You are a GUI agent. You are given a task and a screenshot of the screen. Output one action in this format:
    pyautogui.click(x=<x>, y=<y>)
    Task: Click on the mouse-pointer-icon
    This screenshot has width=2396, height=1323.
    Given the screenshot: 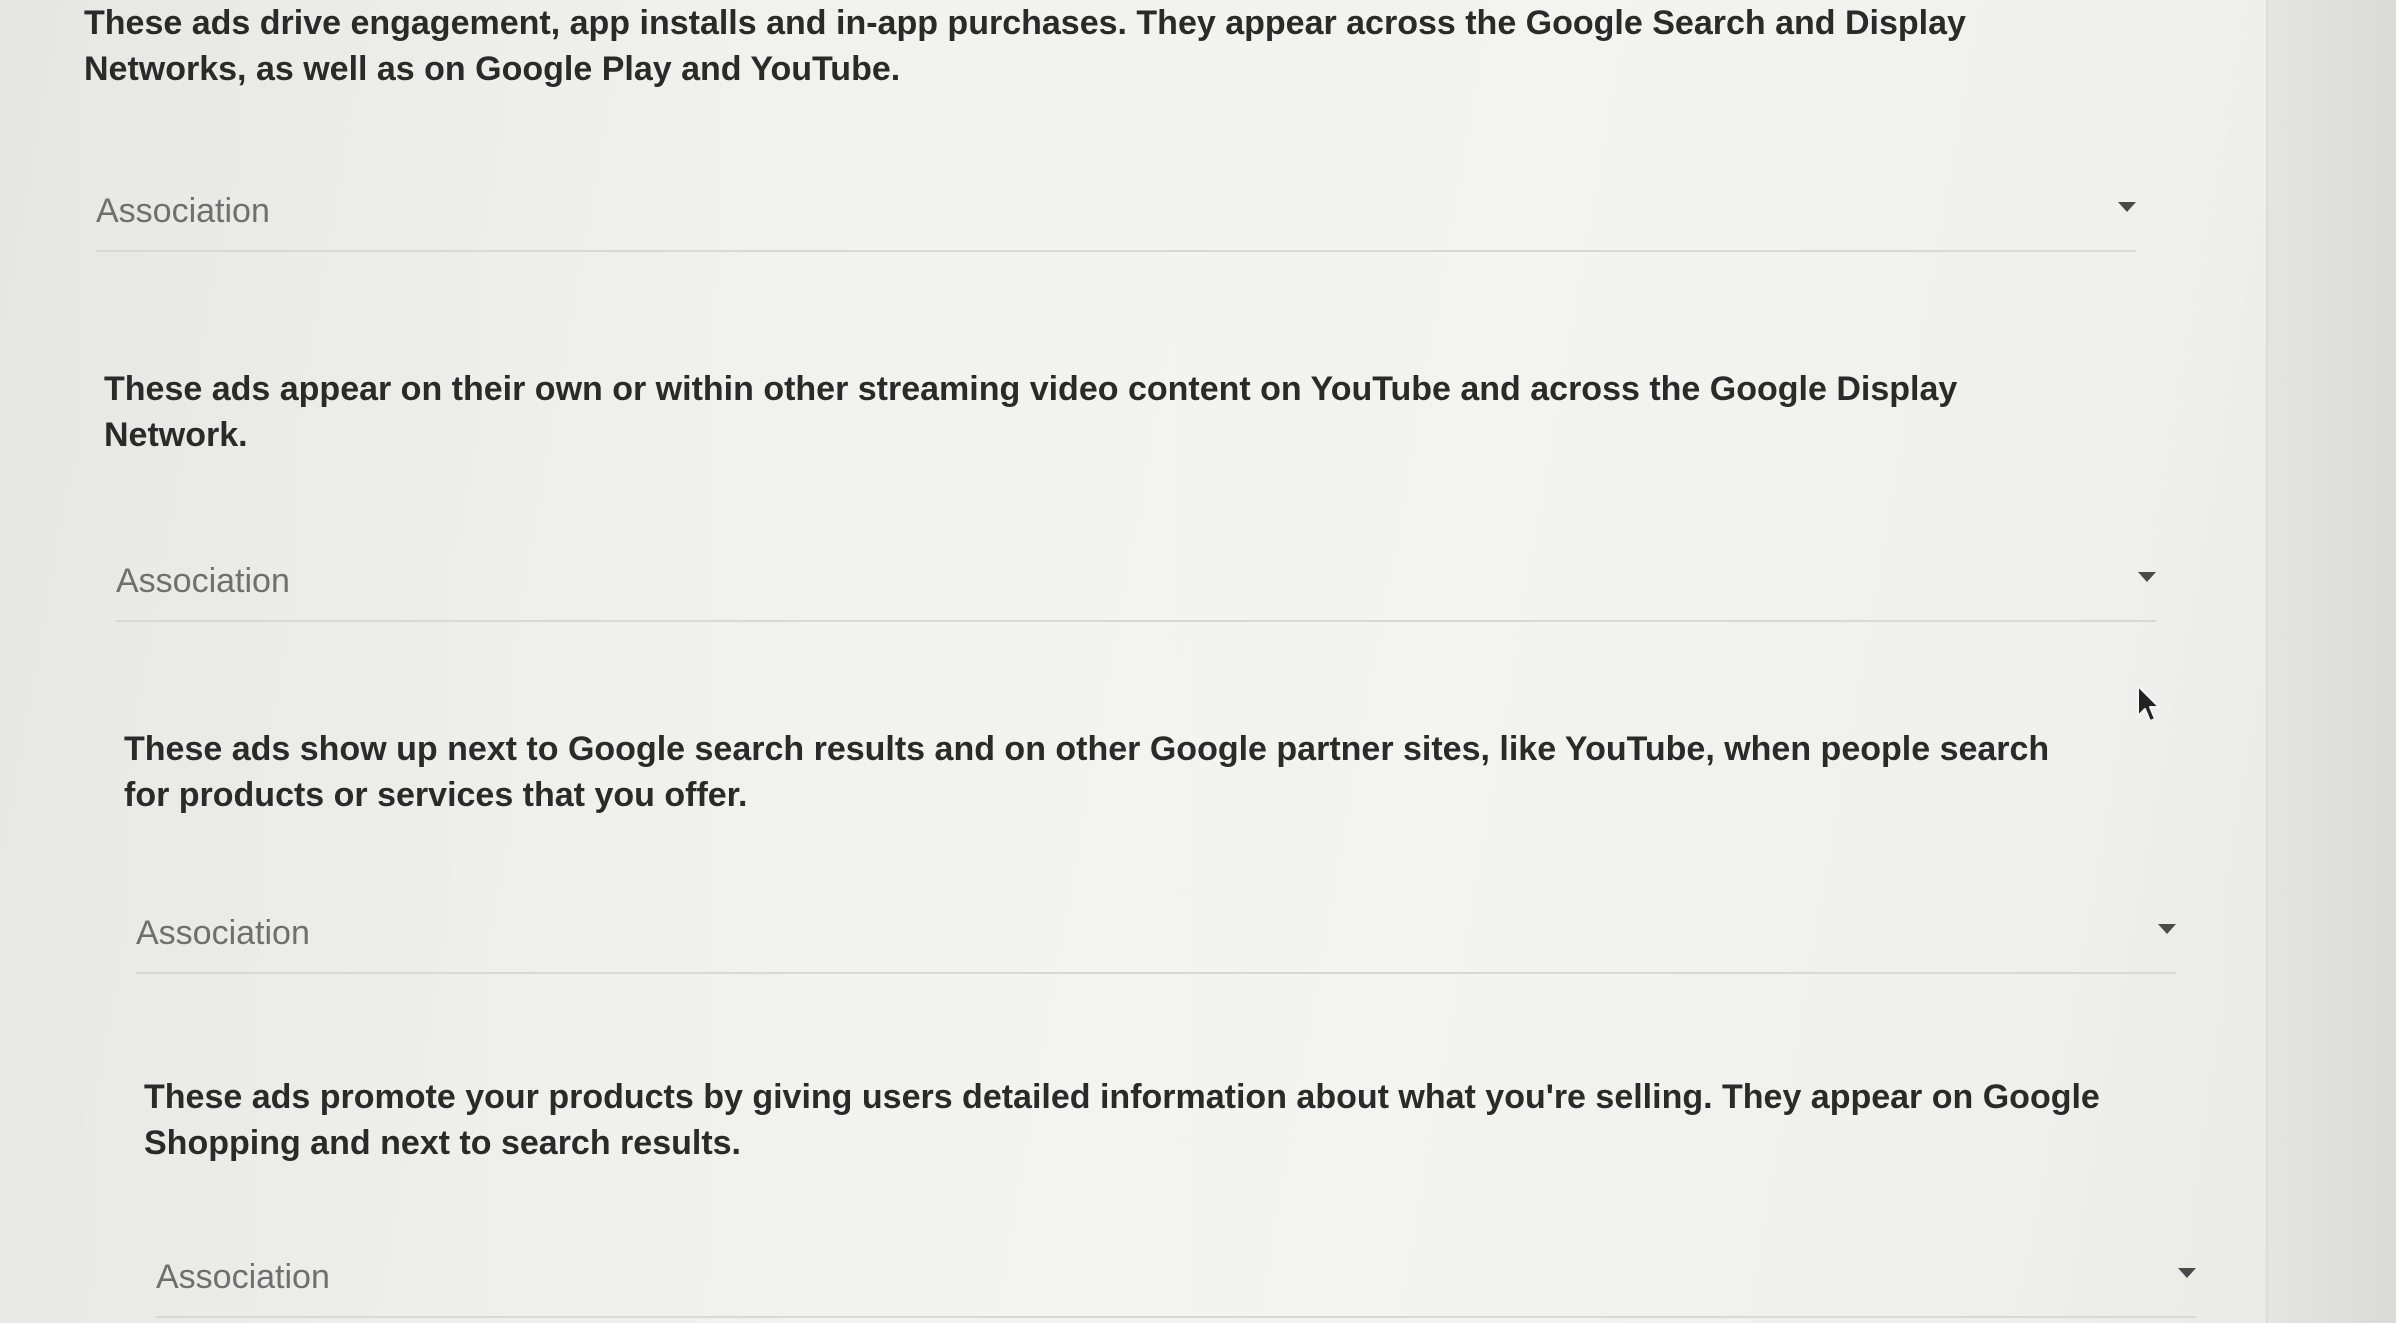 What is the action you would take?
    pyautogui.click(x=2148, y=703)
    